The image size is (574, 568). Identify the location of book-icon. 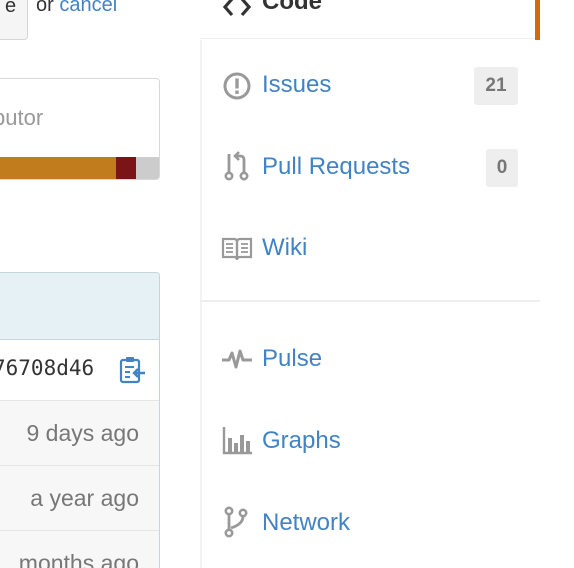
(237, 249).